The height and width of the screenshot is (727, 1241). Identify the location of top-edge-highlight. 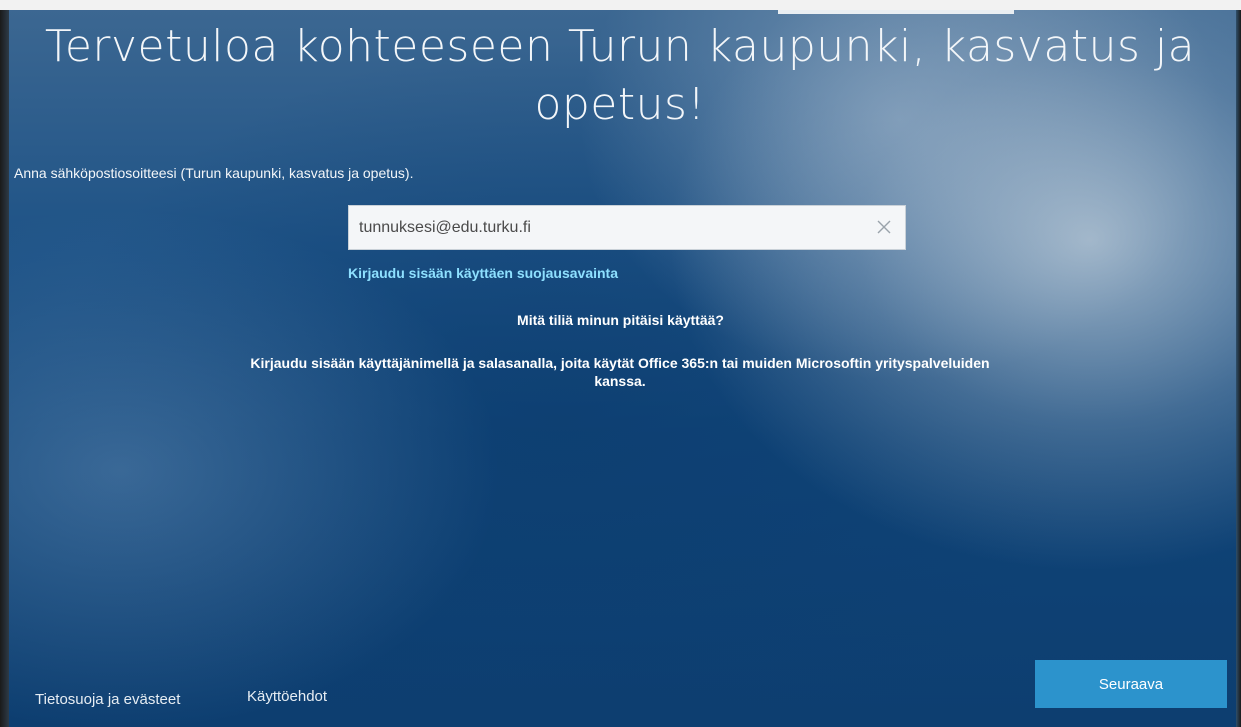
(896, 12).